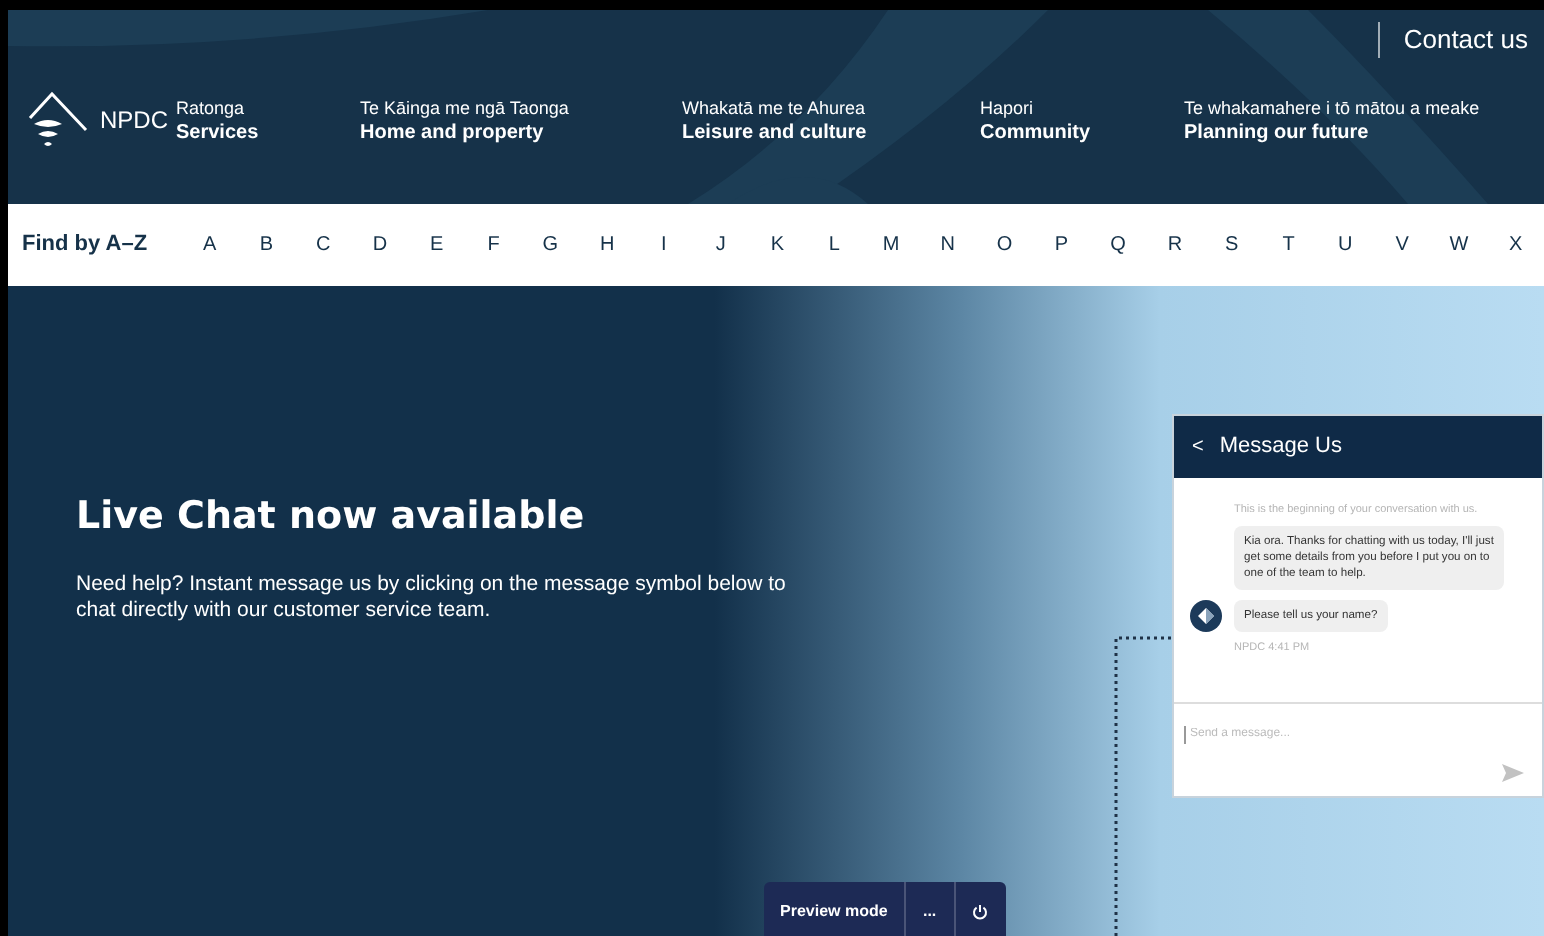 The image size is (1544, 936). What do you see at coordinates (1460, 40) in the screenshot?
I see `contact-link: Contact us` at bounding box center [1460, 40].